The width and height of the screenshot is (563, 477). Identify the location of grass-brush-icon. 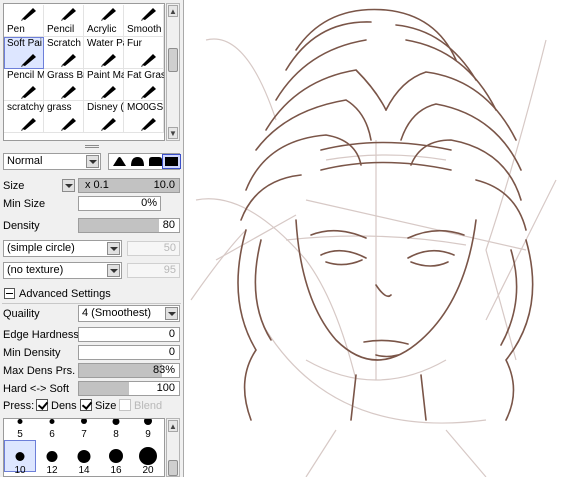
(69, 91).